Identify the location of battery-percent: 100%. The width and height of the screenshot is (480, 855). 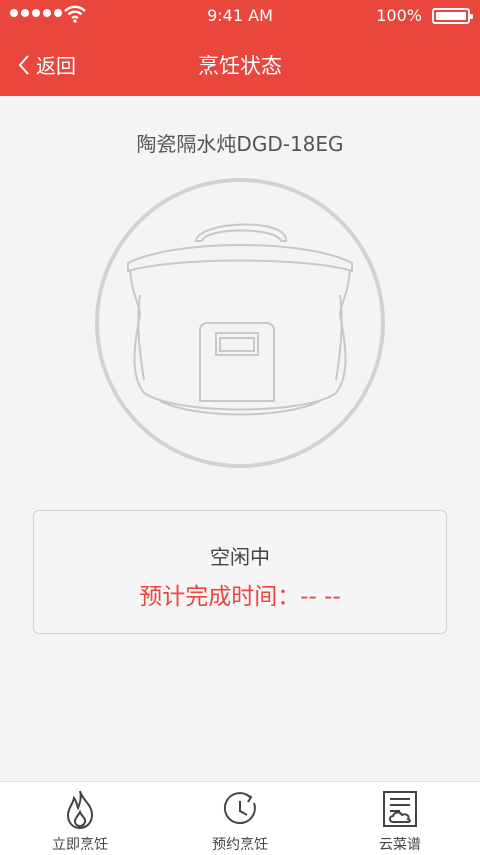
(399, 15).